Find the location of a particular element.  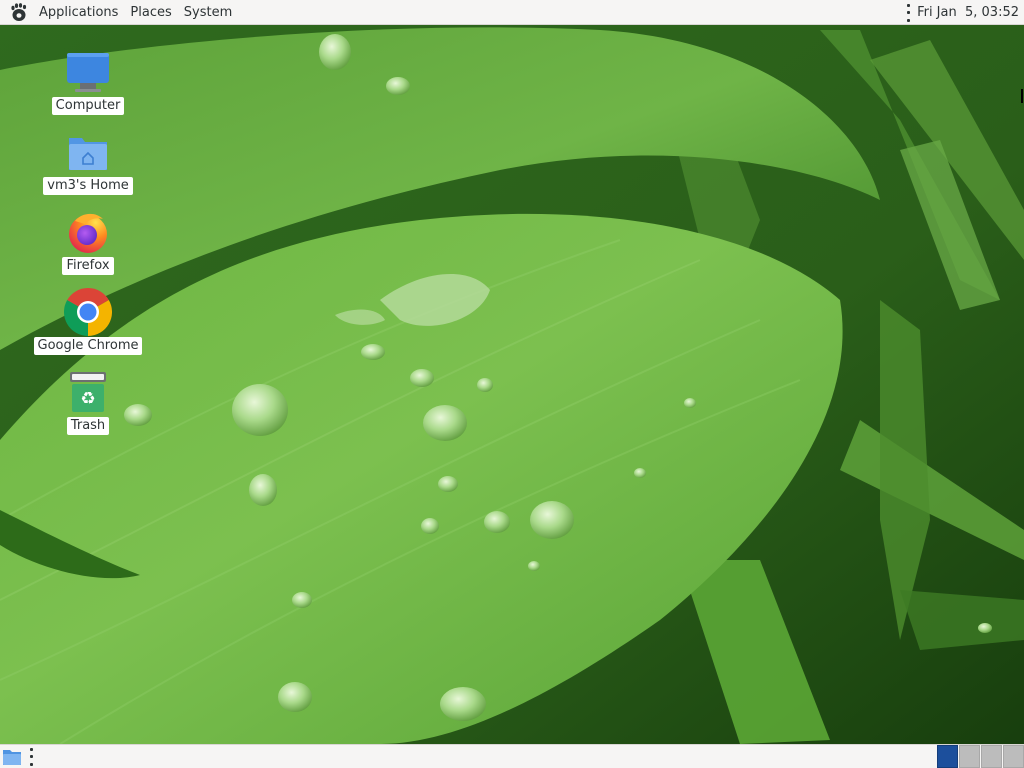

system-menu: System is located at coordinates (208, 12).